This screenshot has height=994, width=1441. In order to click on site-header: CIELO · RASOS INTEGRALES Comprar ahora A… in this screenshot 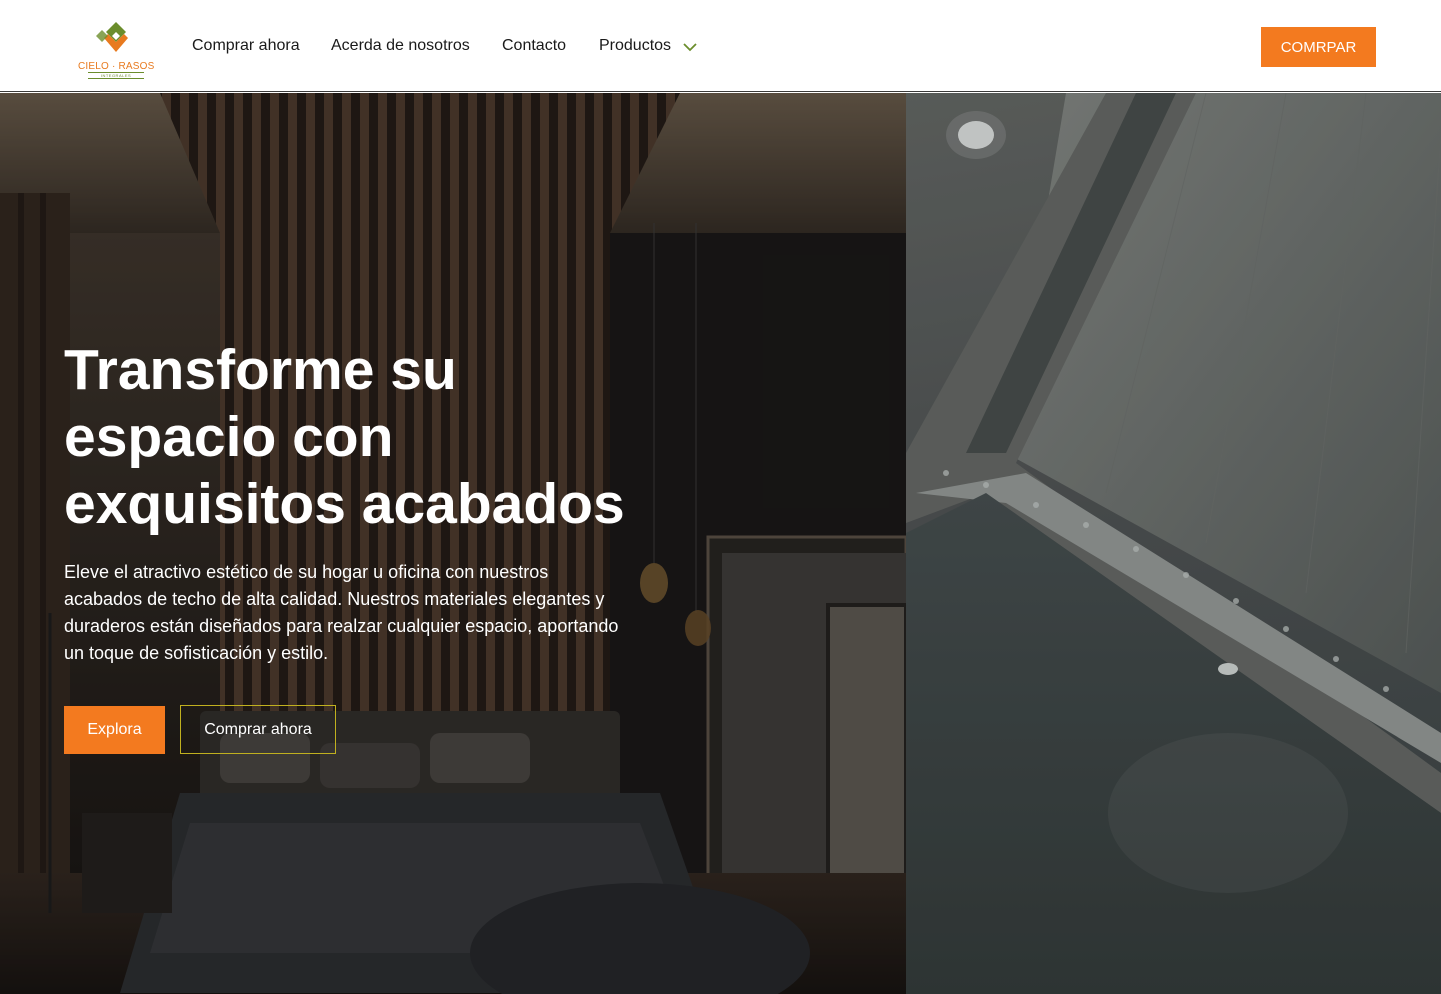, I will do `click(720, 46)`.